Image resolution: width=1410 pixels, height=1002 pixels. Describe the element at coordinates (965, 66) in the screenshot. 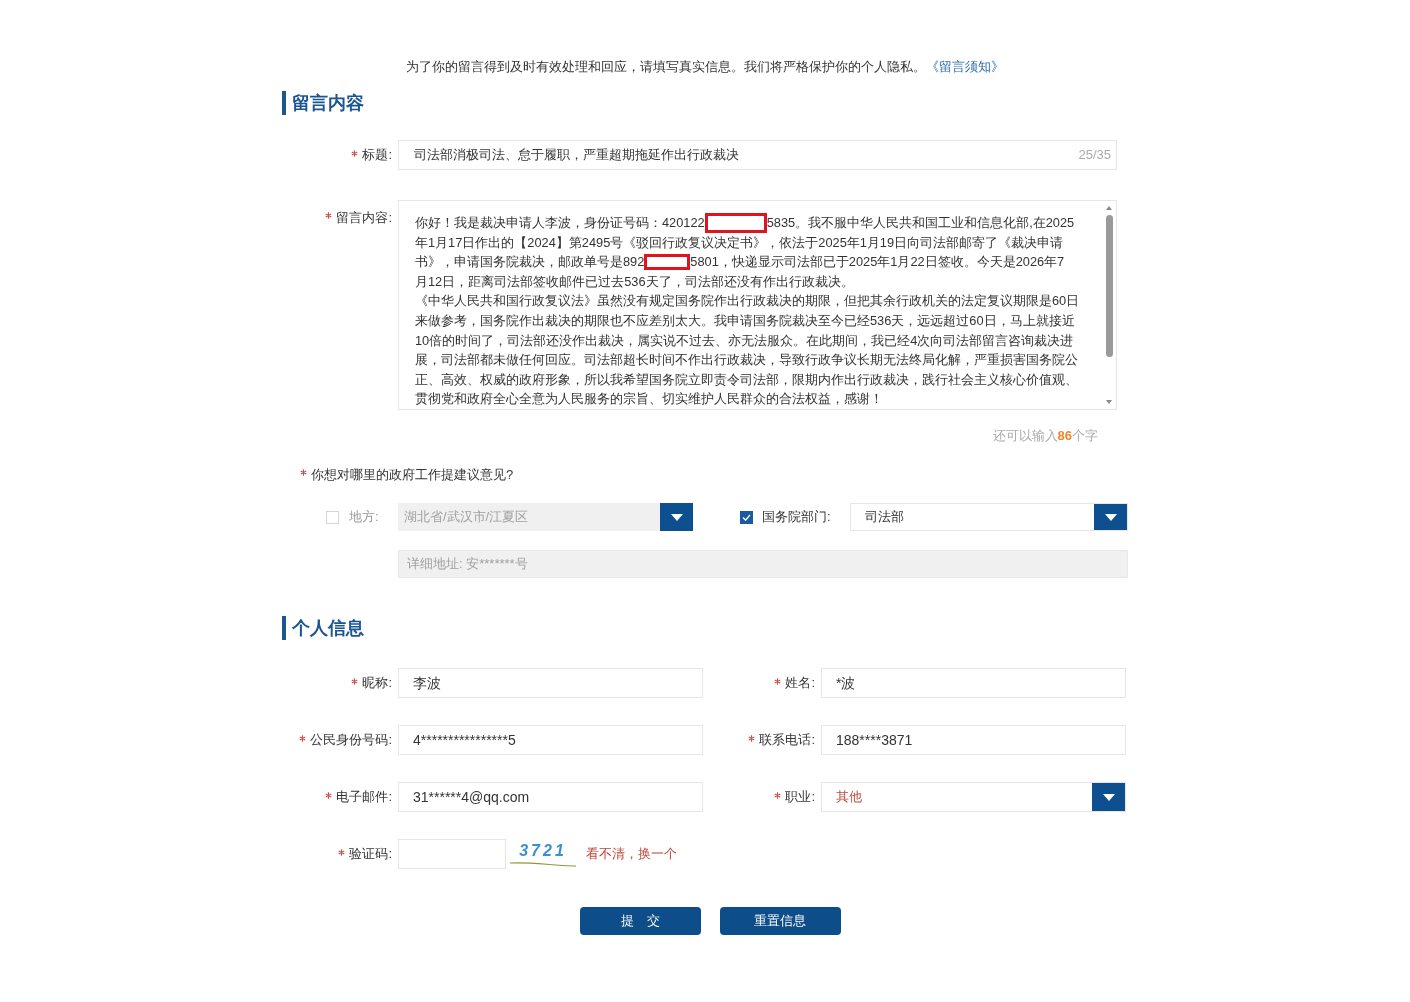

I see `notice-link: 《留言须知》` at that location.